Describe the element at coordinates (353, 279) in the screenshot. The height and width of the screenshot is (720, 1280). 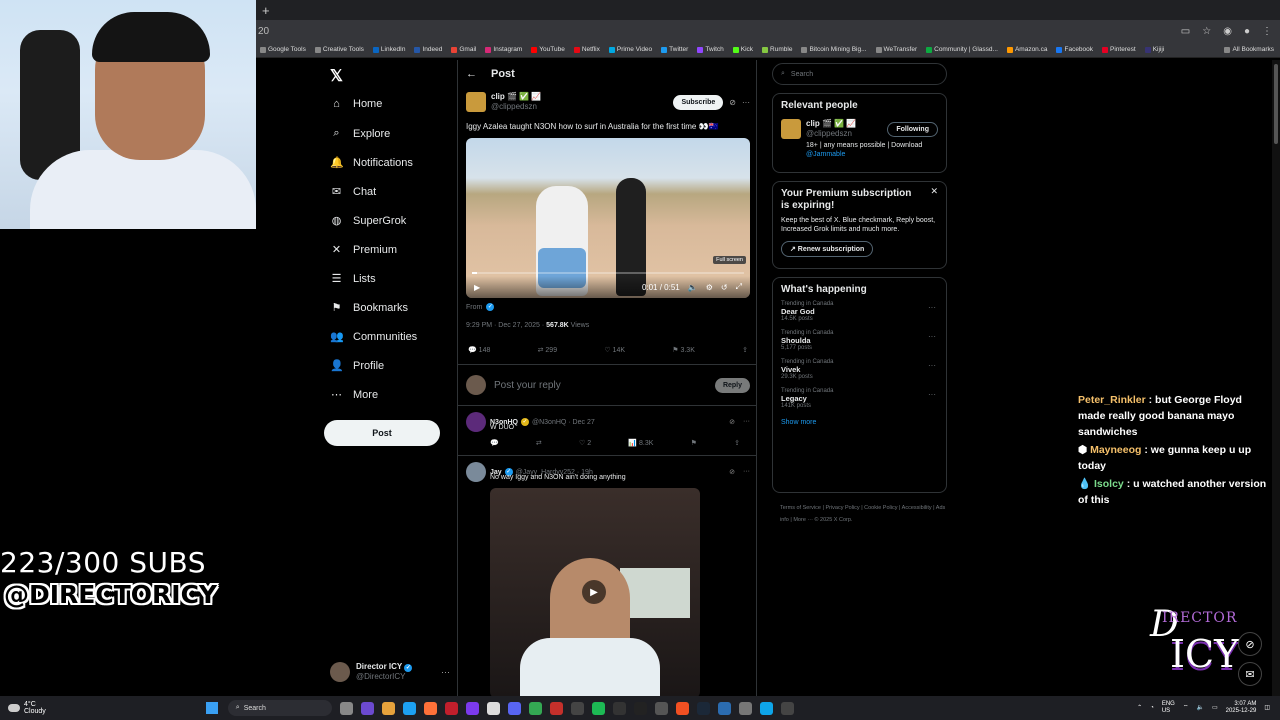
I see `nav-lists: ☰ Lists` at that location.